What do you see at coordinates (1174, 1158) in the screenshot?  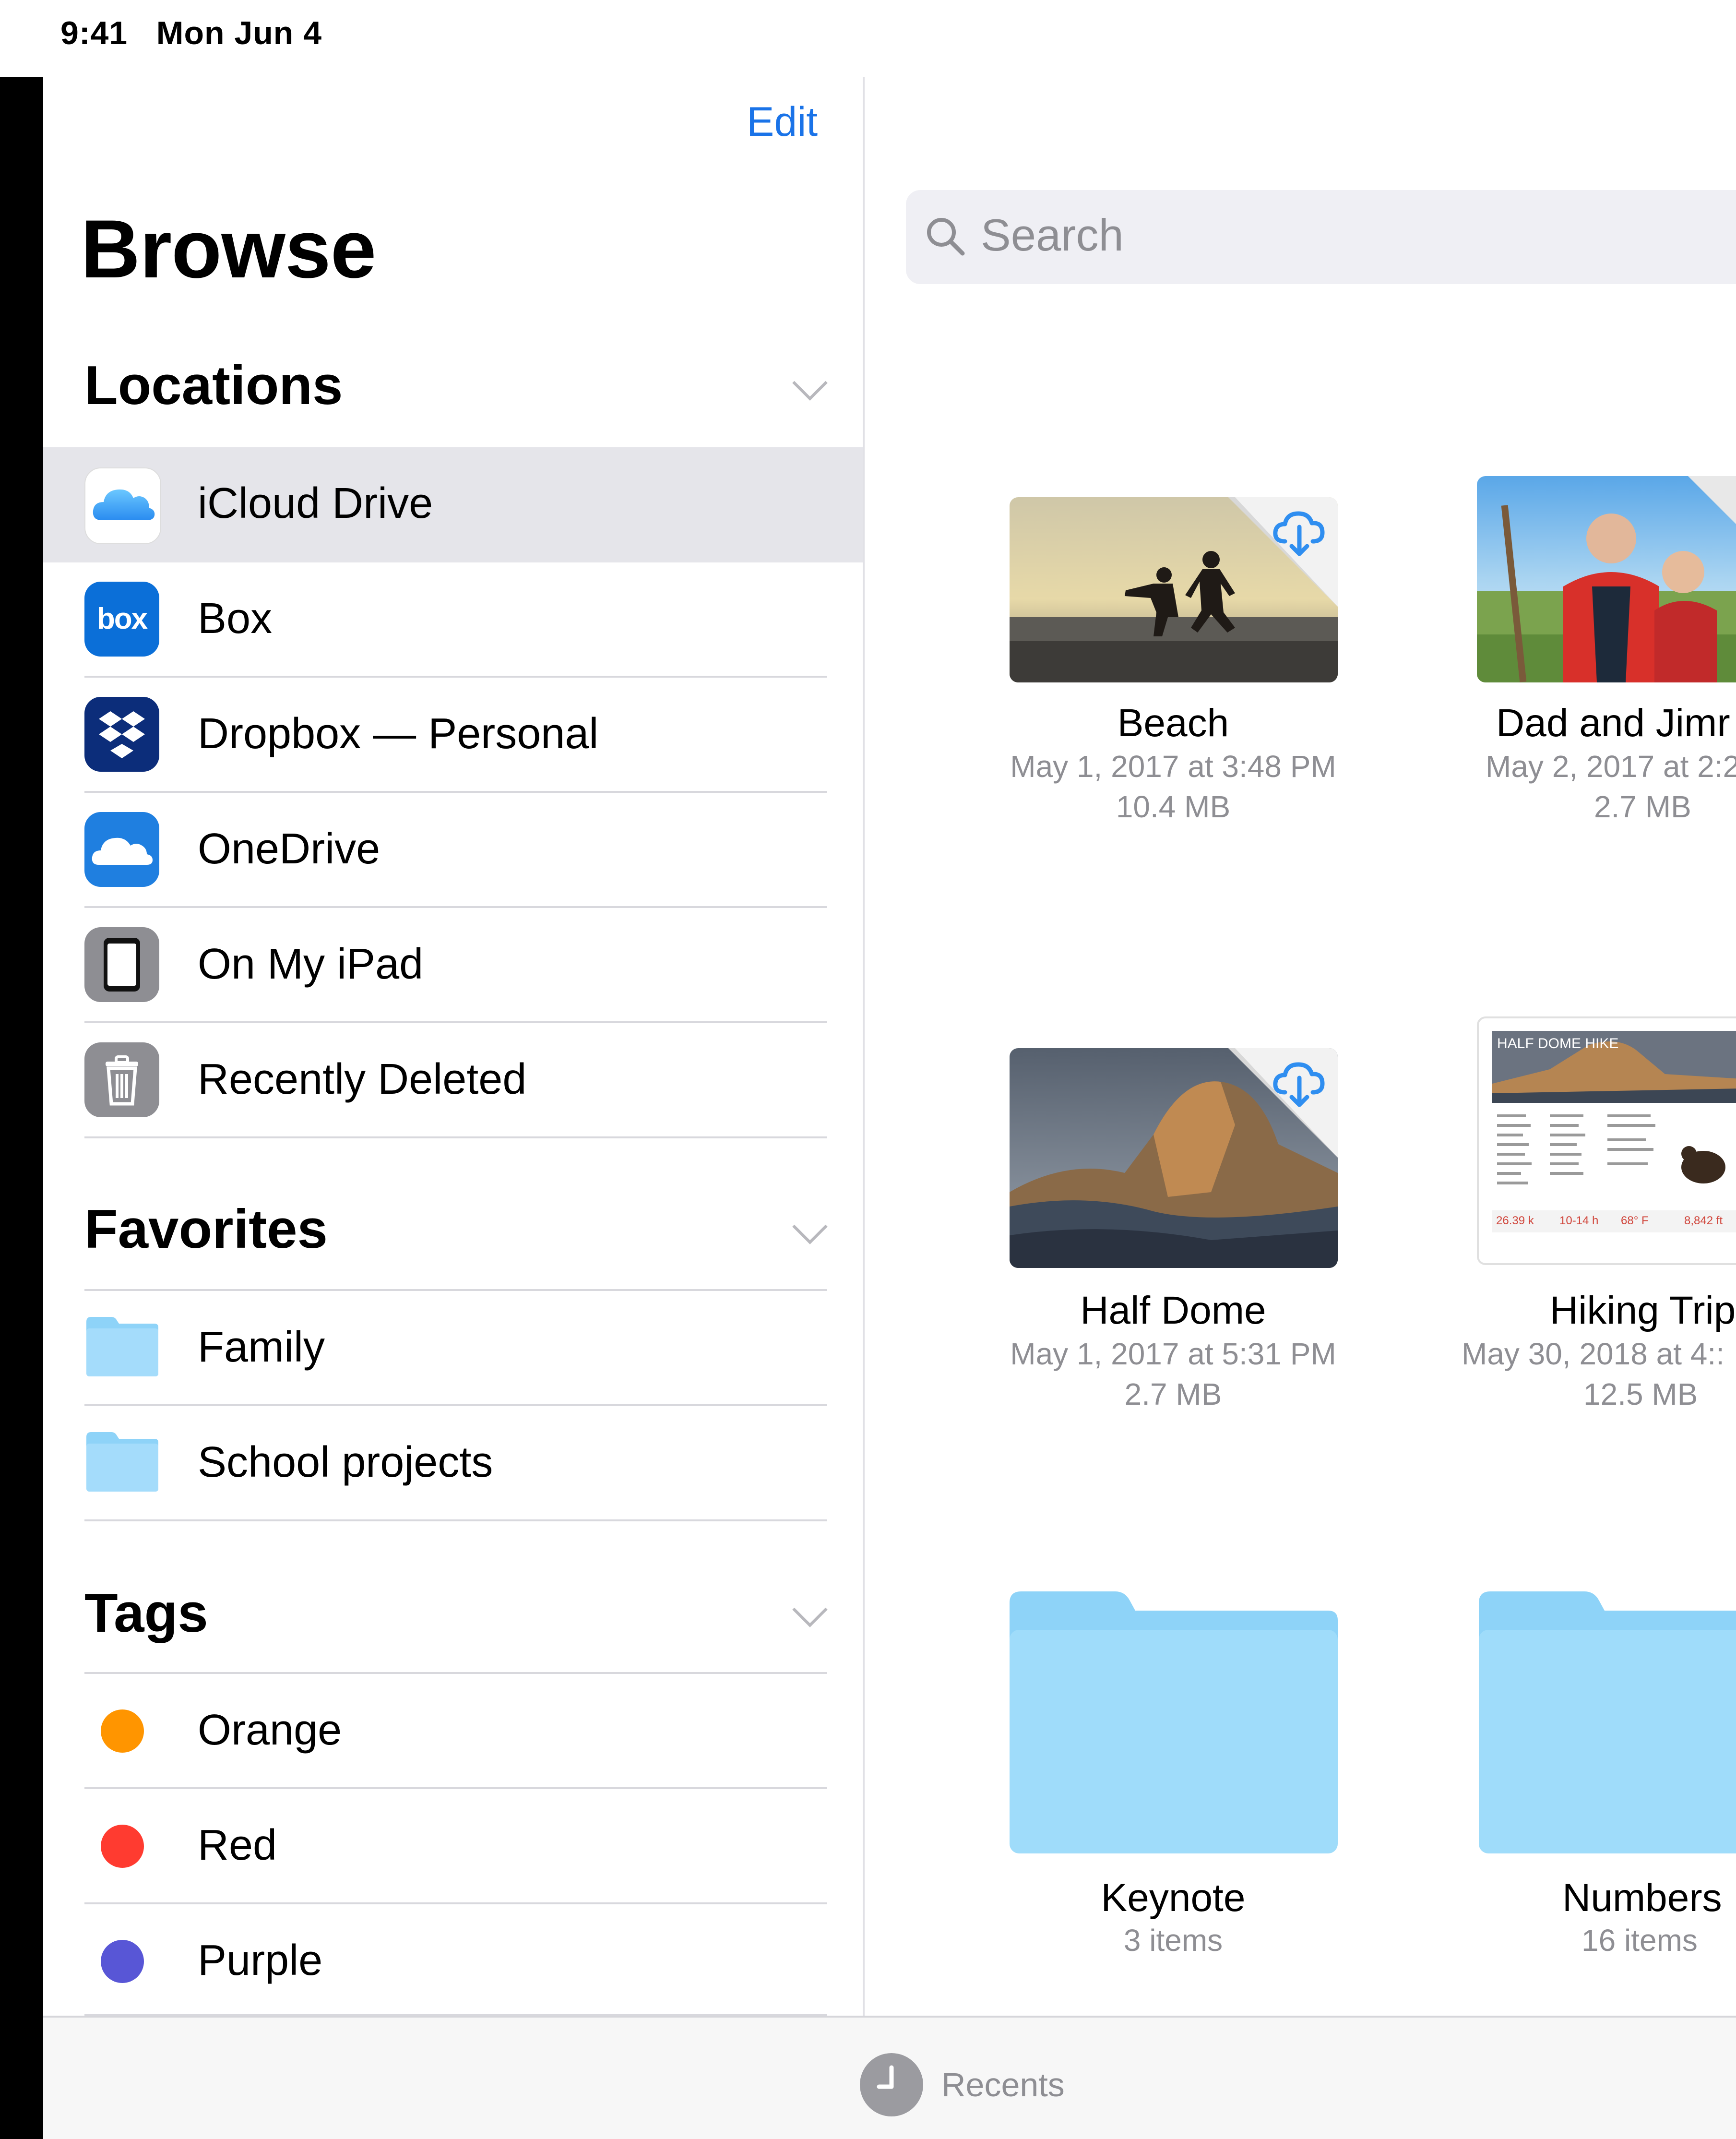 I see `half-dome-thumbnail` at bounding box center [1174, 1158].